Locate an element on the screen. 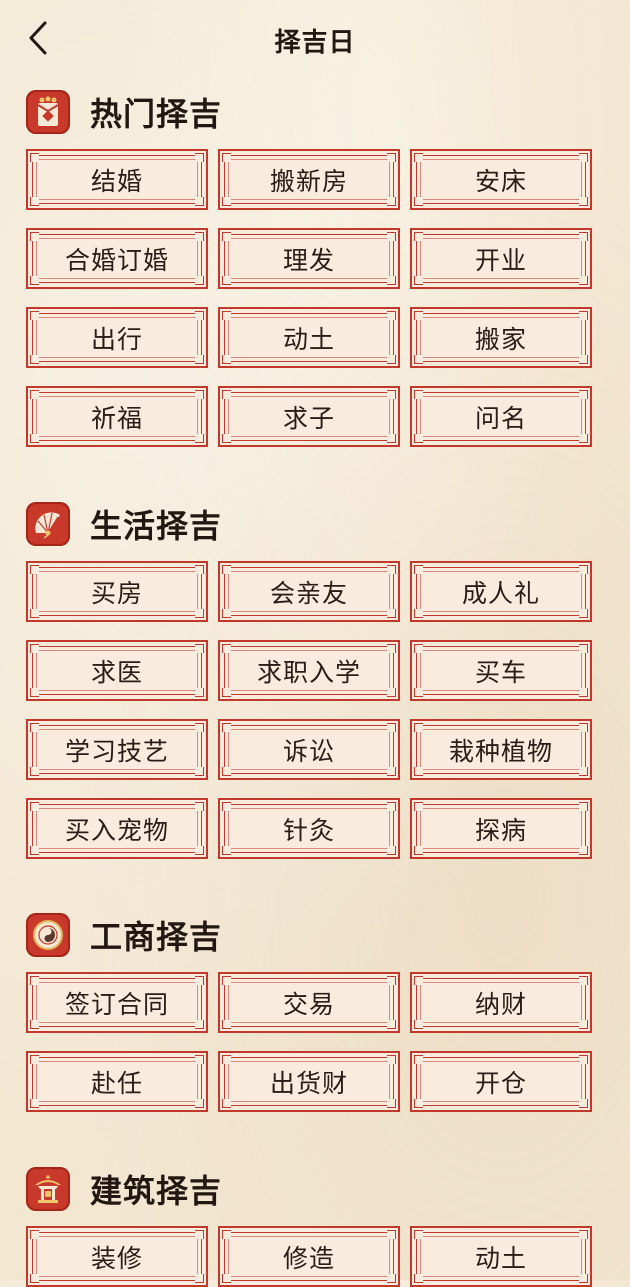  option-nacai: 纳财 is located at coordinates (501, 1002).